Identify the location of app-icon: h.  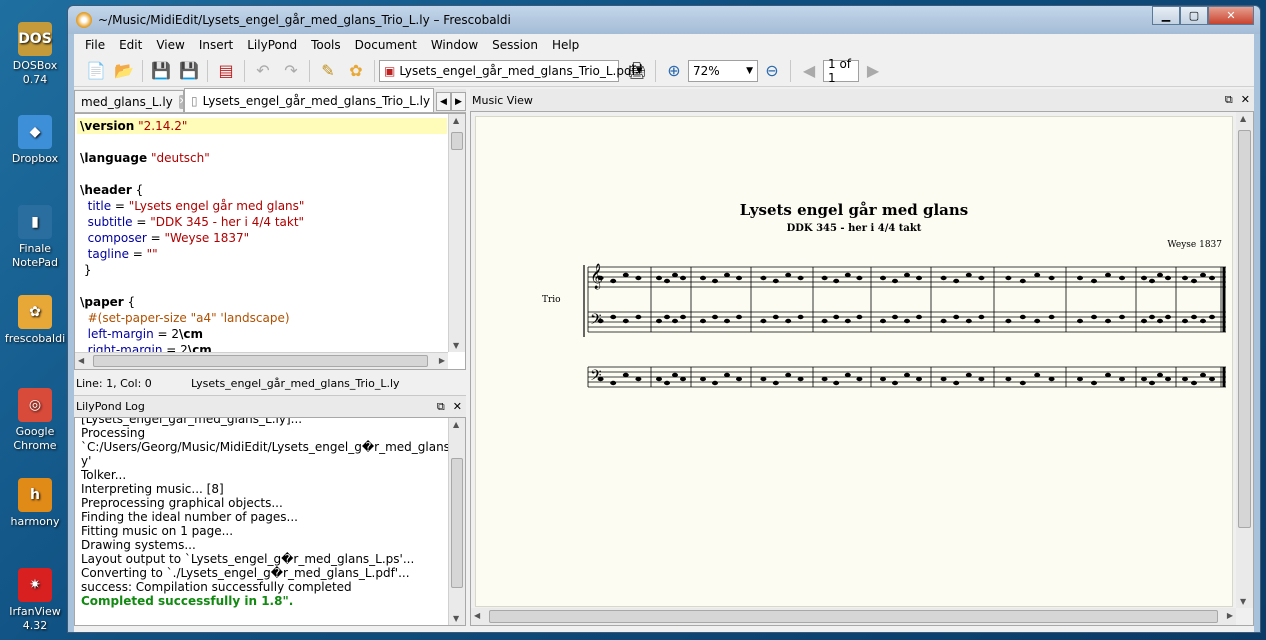
(35, 495).